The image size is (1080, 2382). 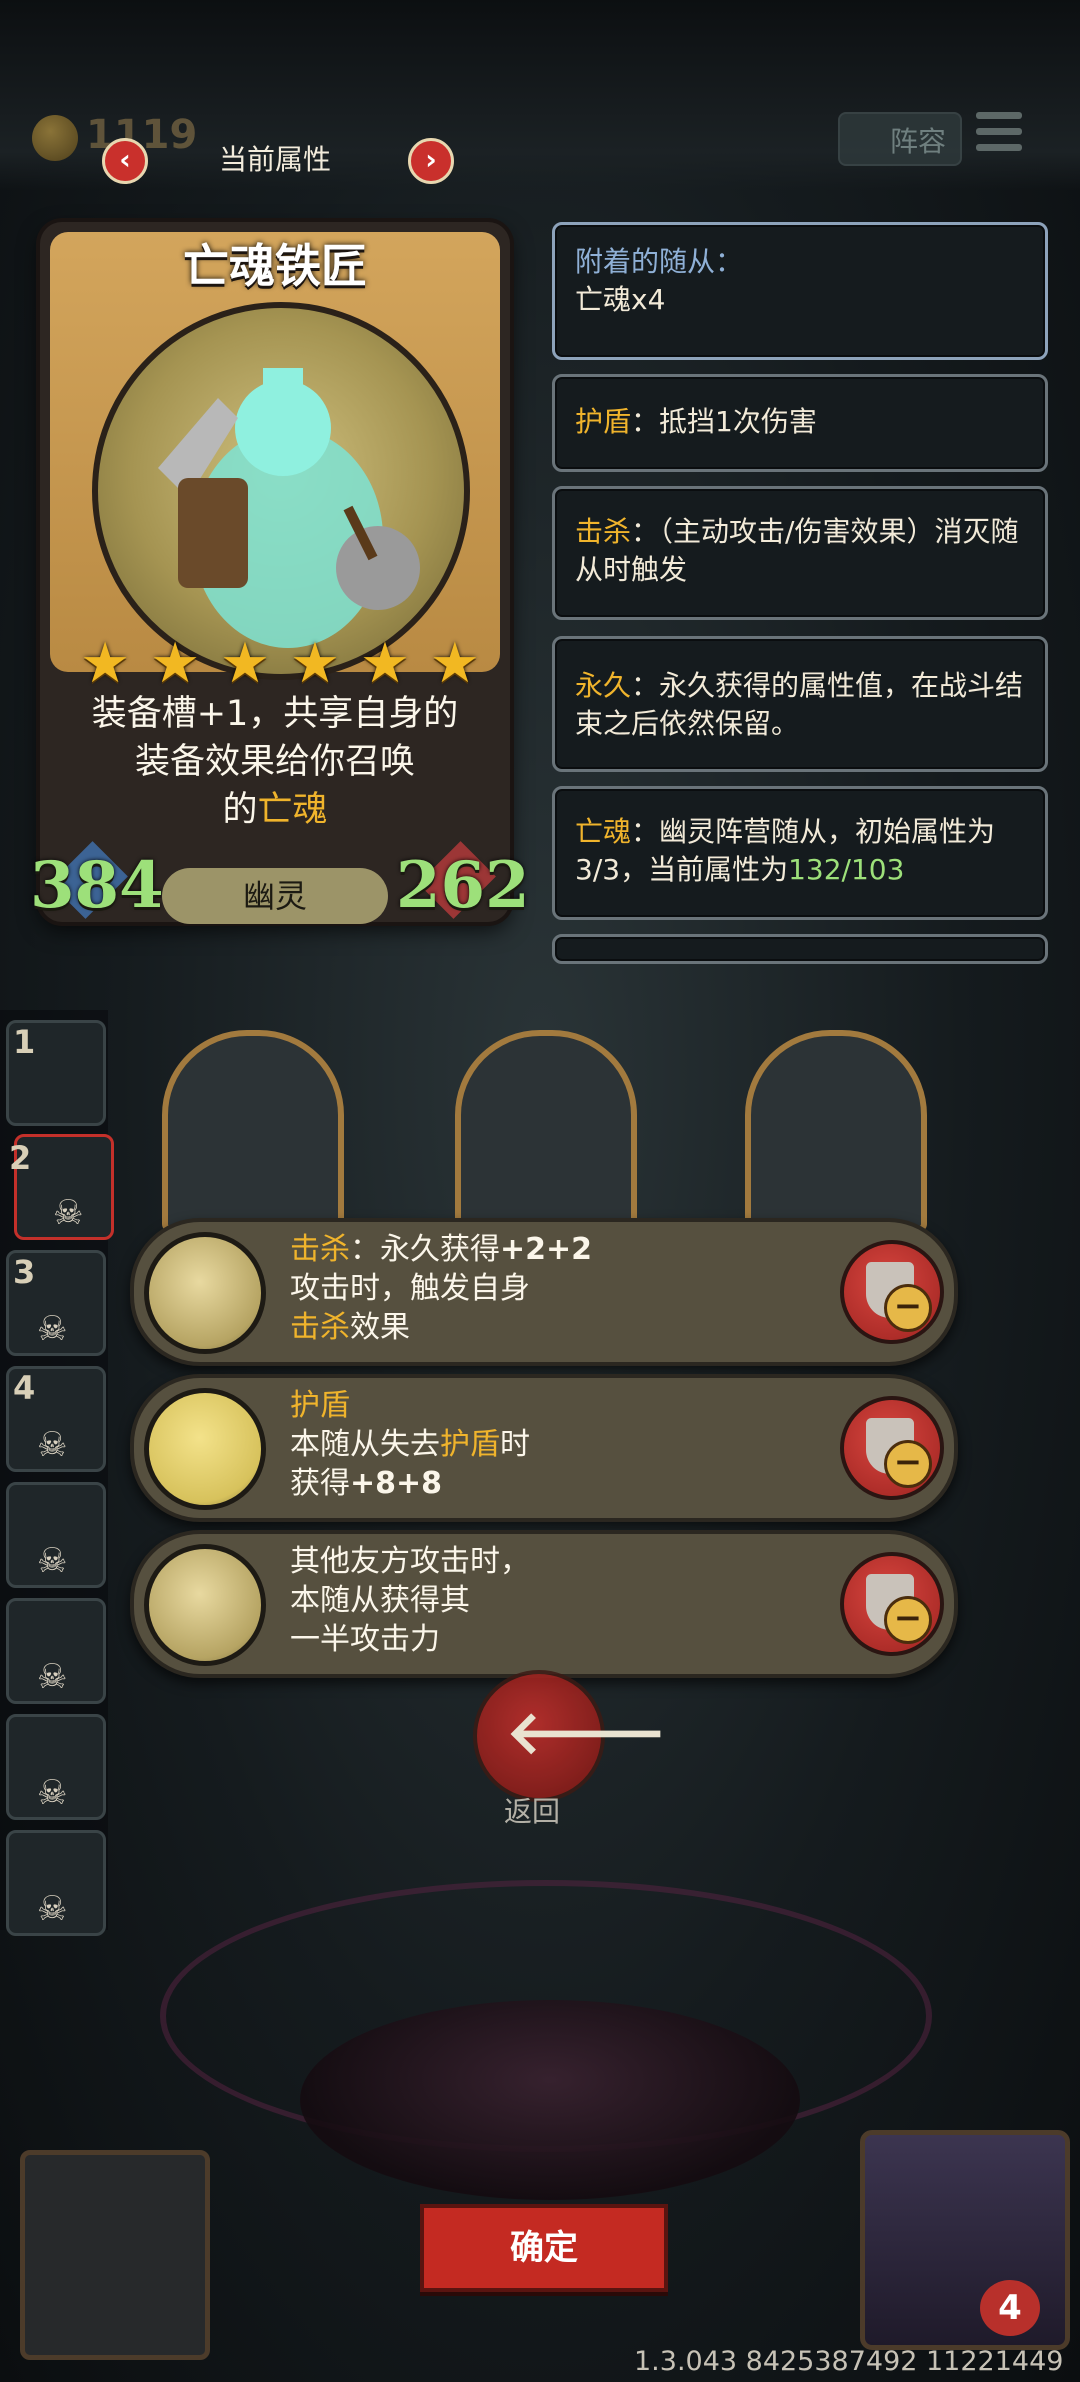 What do you see at coordinates (800, 704) in the screenshot?
I see `keyword-permanent-panel: 永久：永久获得的属性值，在战斗结束之后依然保留。` at bounding box center [800, 704].